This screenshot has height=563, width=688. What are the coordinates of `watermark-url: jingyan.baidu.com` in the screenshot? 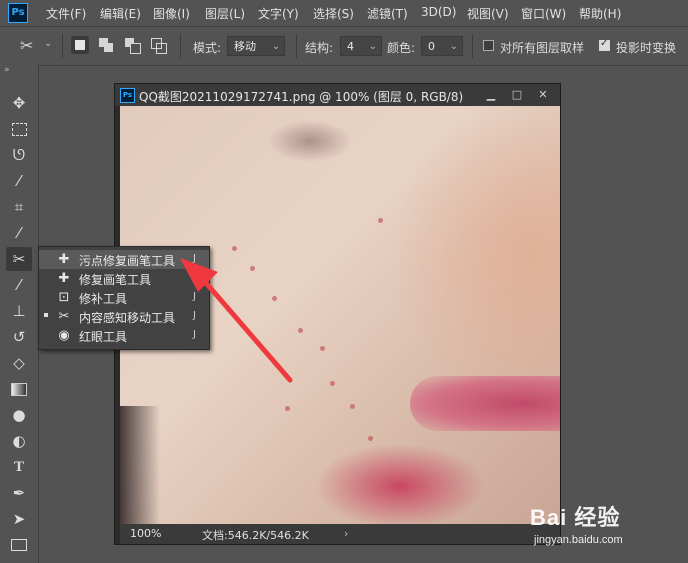 It's located at (578, 540).